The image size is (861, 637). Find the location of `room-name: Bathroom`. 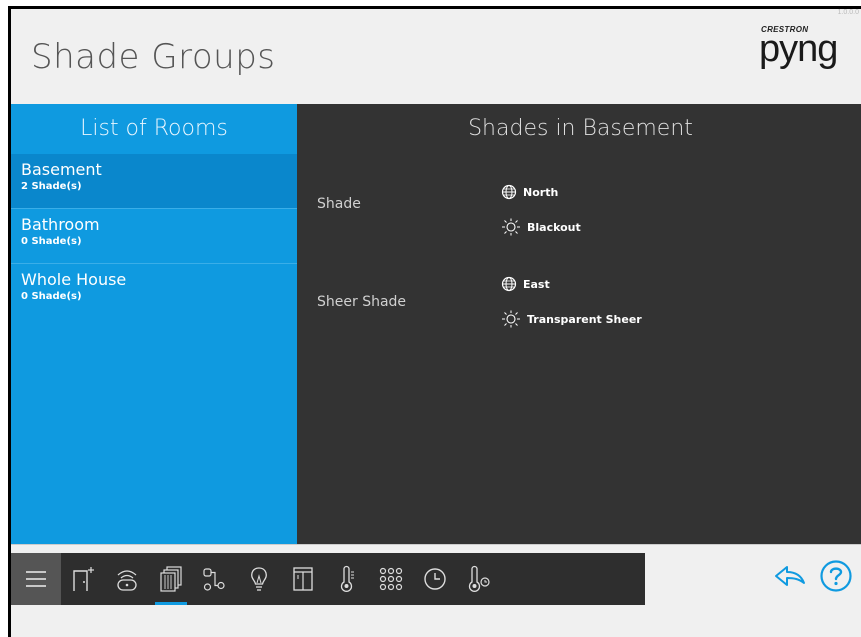

room-name: Bathroom is located at coordinates (60, 224).